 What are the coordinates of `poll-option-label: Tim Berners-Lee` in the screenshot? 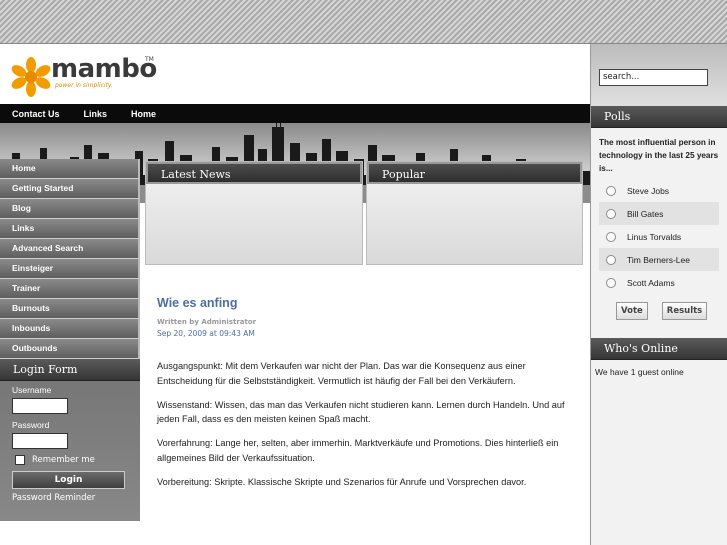 It's located at (658, 259).